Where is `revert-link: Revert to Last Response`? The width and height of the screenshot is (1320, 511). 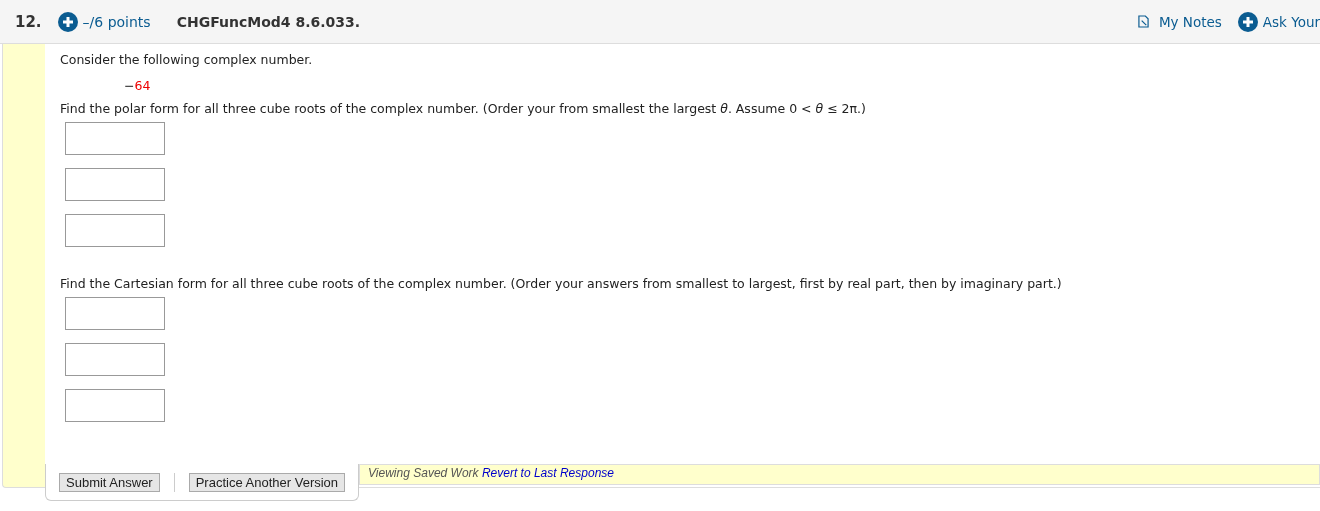 revert-link: Revert to Last Response is located at coordinates (547, 473).